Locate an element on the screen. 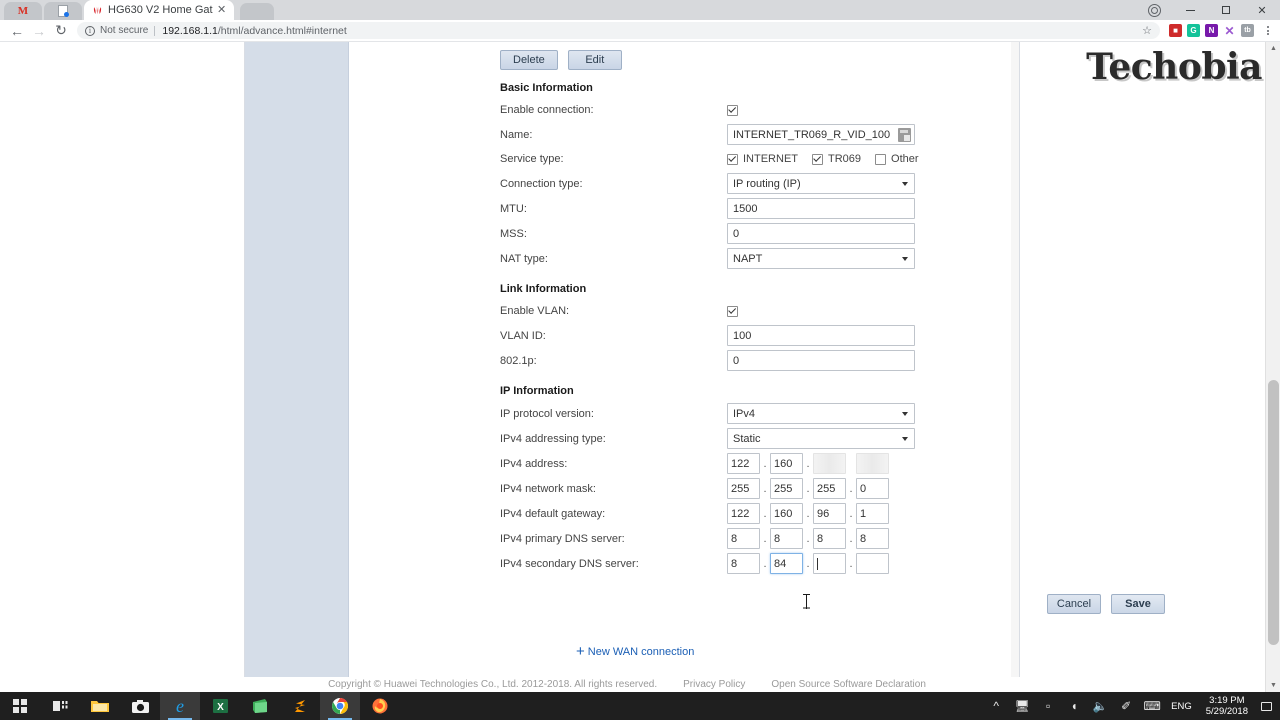 The height and width of the screenshot is (720, 1280). ipv4-default-gateway-octet-1: 122 is located at coordinates (743, 513).